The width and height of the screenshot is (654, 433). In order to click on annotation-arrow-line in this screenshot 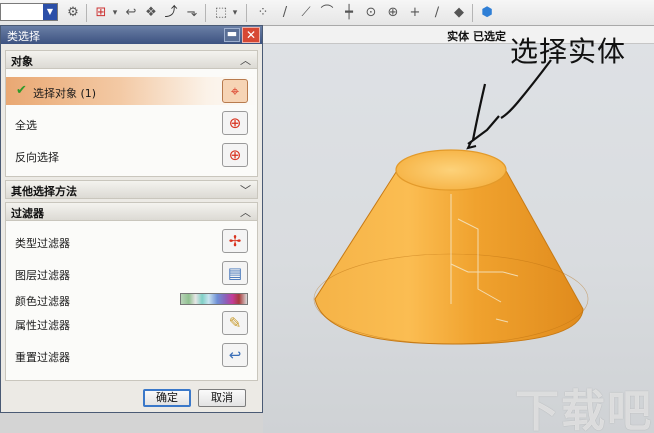, I will do `click(483, 130)`.